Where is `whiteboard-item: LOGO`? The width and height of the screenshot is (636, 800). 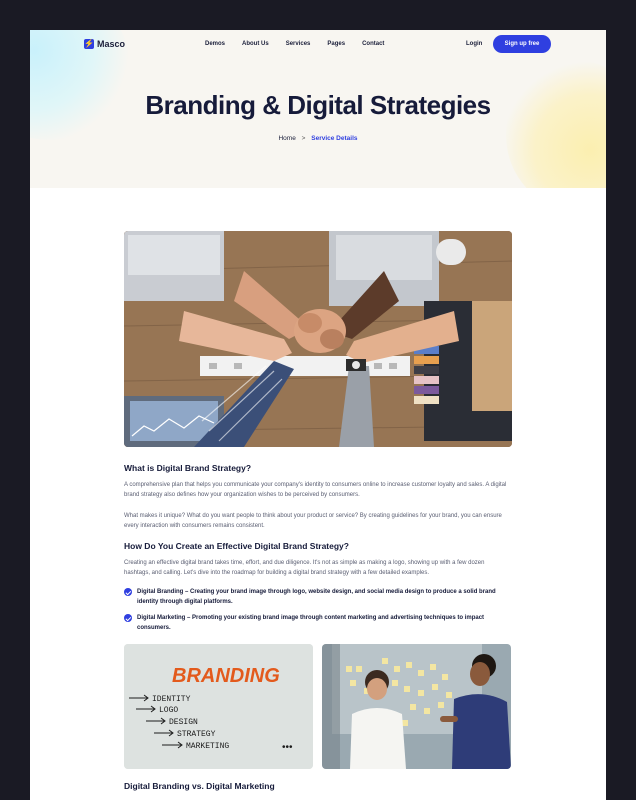
whiteboard-item: LOGO is located at coordinates (168, 710).